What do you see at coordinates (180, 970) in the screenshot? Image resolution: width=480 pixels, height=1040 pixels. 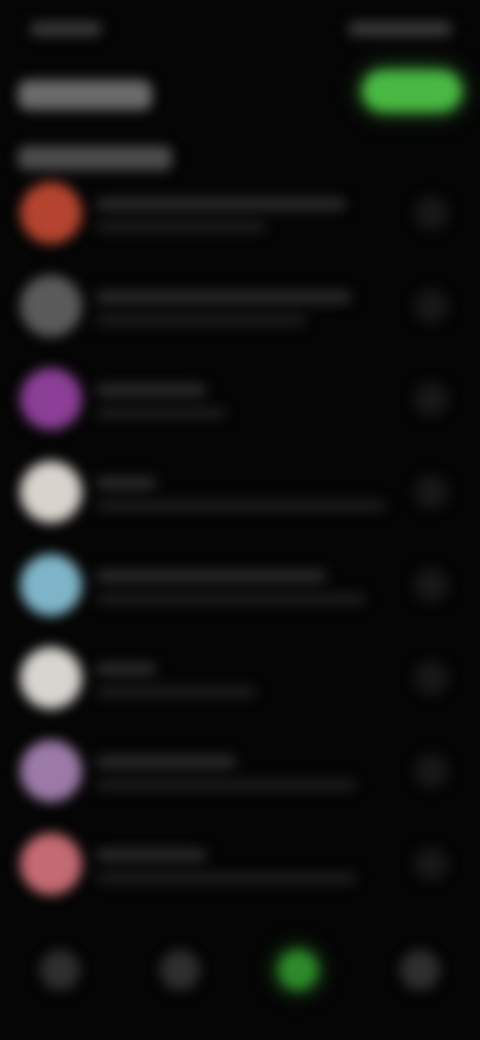 I see `search-icon` at bounding box center [180, 970].